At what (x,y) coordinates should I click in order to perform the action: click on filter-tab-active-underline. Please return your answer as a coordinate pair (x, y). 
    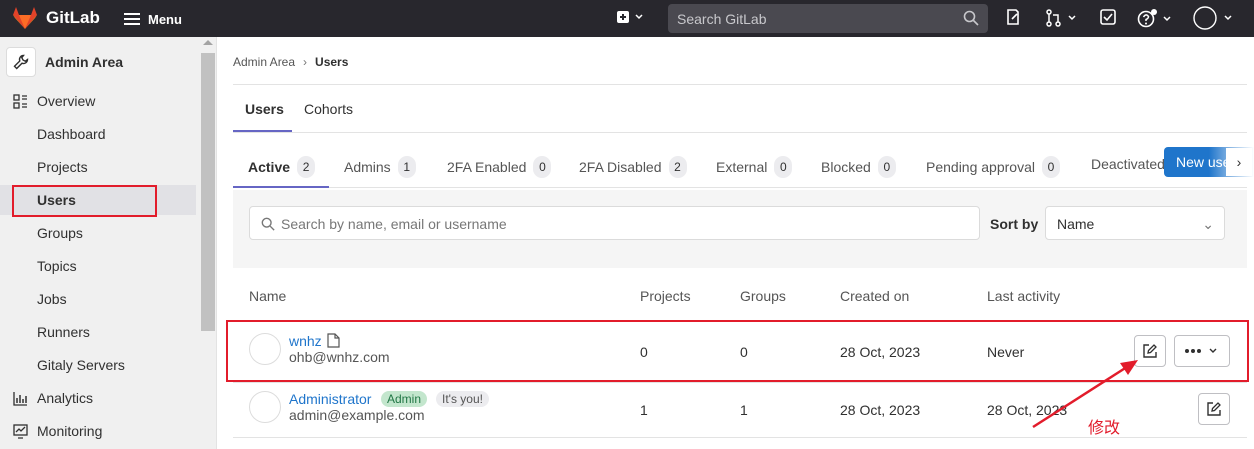
    Looking at the image, I should click on (281, 187).